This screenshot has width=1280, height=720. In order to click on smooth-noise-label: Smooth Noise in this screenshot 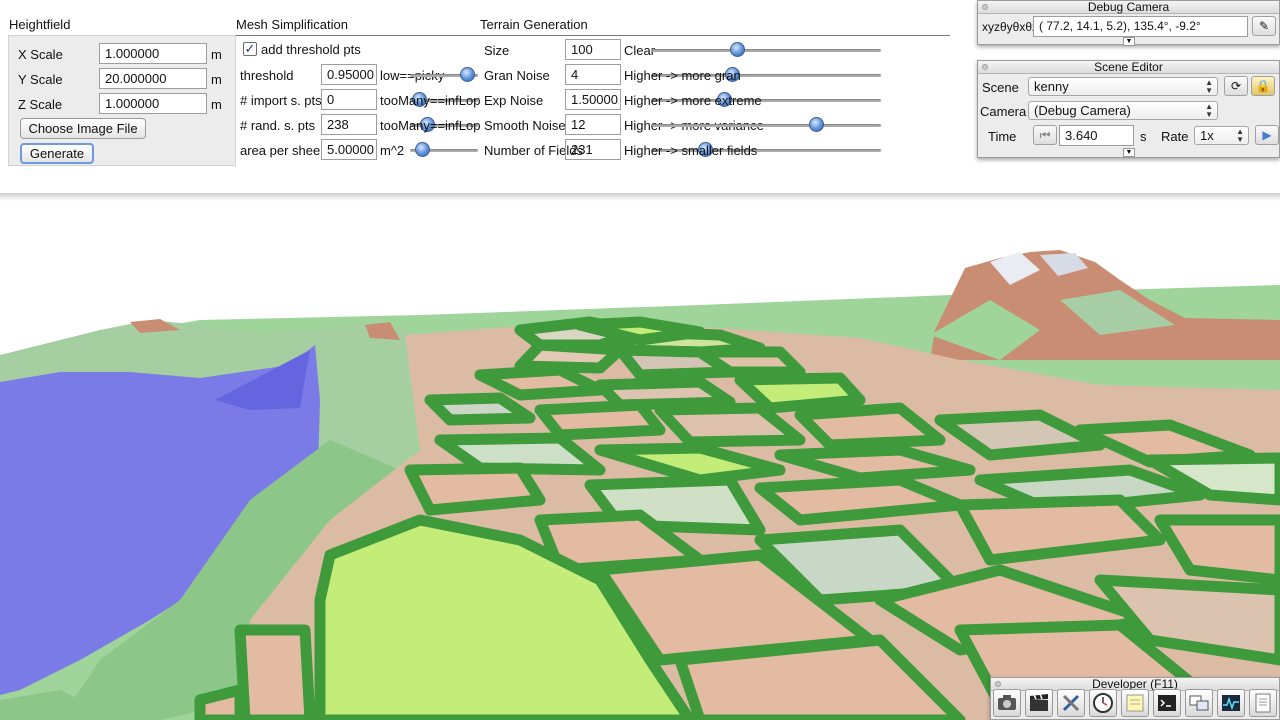, I will do `click(525, 125)`.